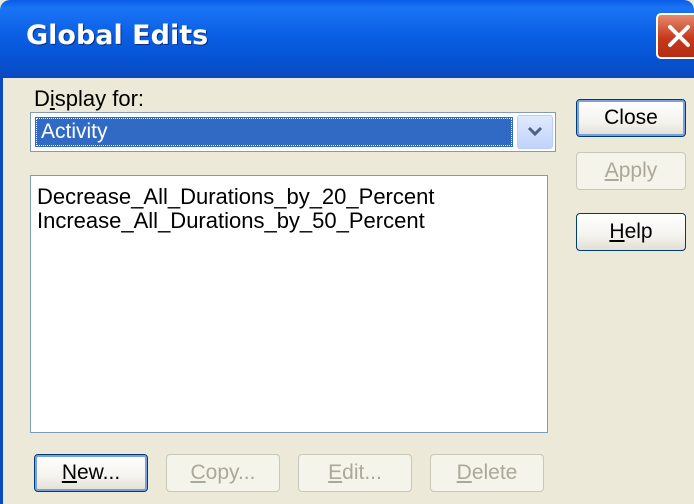  I want to click on list-item: Increase_All_Durations_by_50_Percent, so click(231, 221).